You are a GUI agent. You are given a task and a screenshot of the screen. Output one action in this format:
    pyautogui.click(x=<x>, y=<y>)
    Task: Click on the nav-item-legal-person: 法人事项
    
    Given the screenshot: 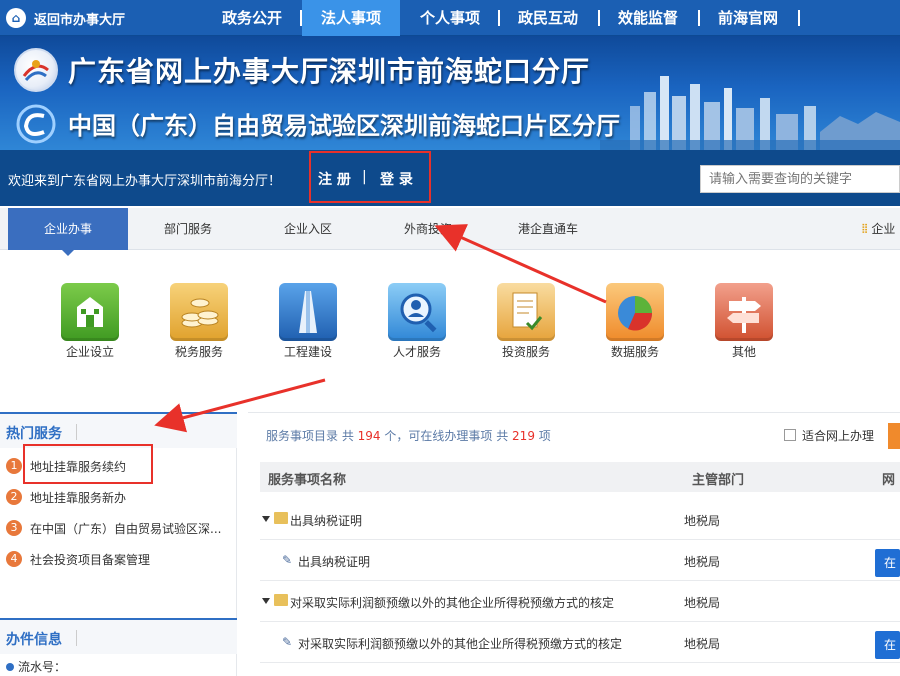 What is the action you would take?
    pyautogui.click(x=351, y=18)
    